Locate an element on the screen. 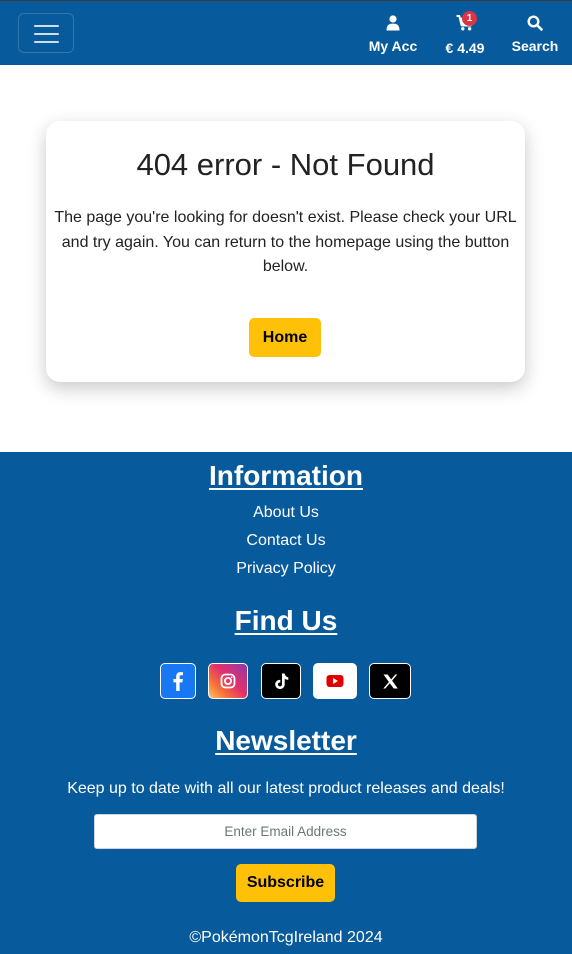 This screenshot has height=954, width=572. instagram-link is located at coordinates (228, 681).